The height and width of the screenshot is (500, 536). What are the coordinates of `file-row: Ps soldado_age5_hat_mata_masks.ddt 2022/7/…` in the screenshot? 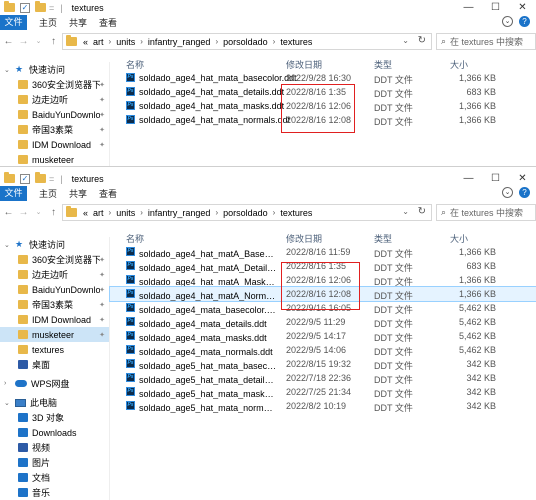 It's located at (323, 392).